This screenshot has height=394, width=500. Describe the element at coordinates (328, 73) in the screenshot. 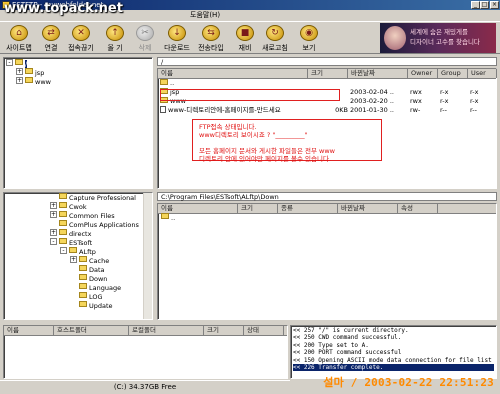

I see `remote-column-header: 크기` at that location.